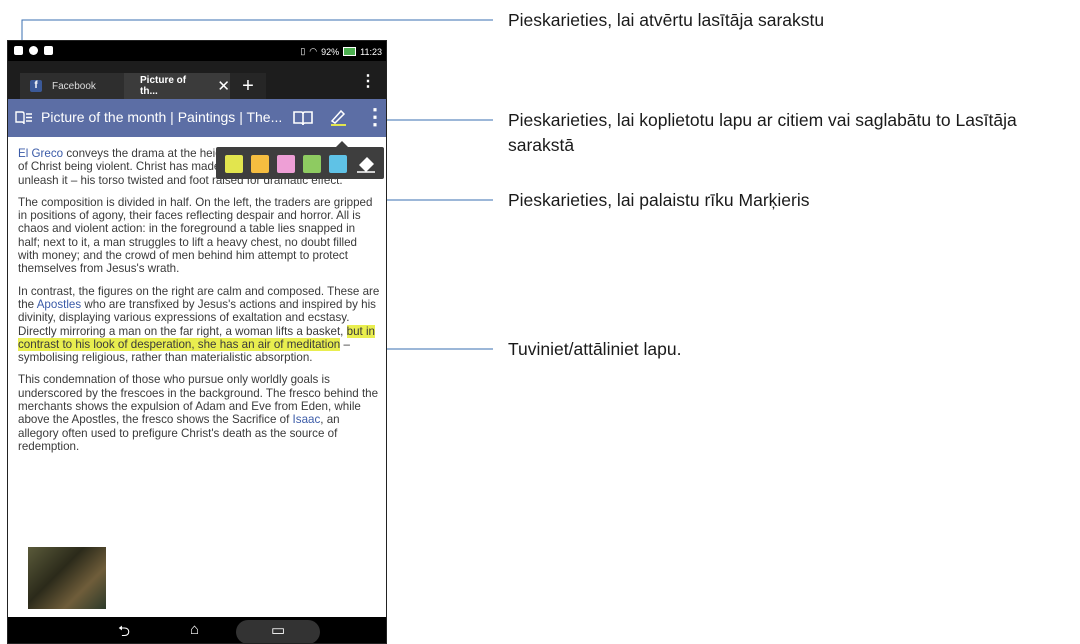  I want to click on browser-menu-icon: ⋮, so click(368, 81).